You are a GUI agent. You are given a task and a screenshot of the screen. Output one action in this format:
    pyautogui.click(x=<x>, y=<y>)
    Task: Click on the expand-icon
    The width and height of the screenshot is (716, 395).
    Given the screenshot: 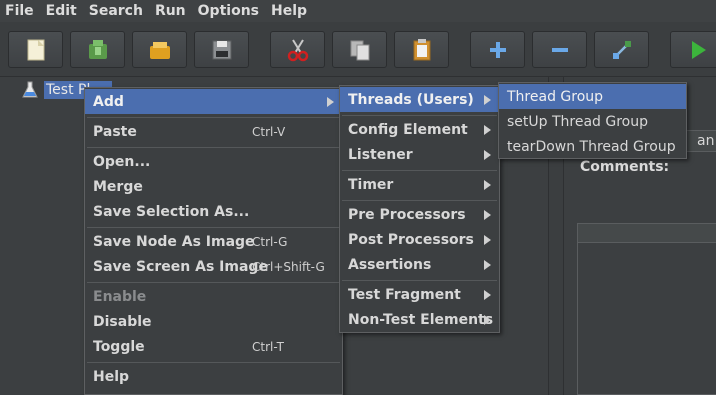 What is the action you would take?
    pyautogui.click(x=497, y=49)
    